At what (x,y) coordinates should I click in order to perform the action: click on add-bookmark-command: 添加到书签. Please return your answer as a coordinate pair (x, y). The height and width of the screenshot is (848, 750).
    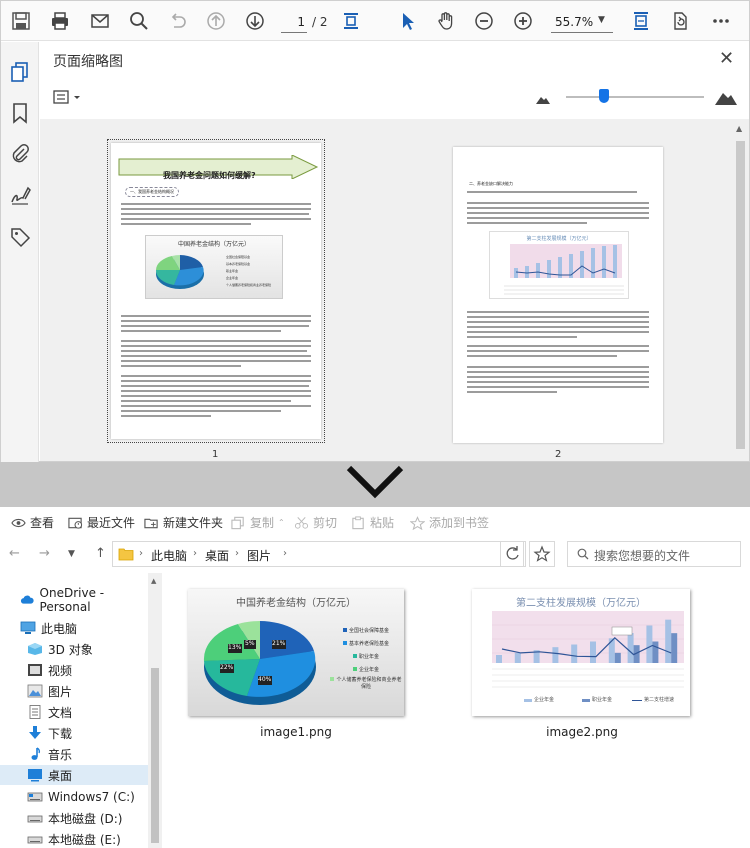
    Looking at the image, I should click on (449, 522).